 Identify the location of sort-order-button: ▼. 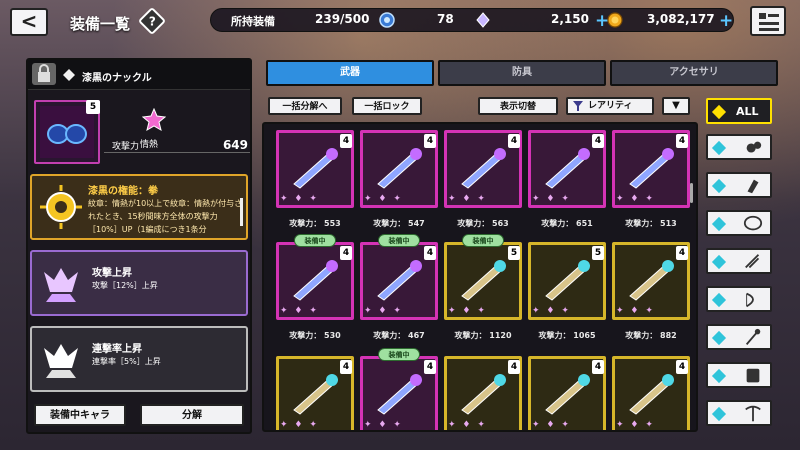
(676, 106).